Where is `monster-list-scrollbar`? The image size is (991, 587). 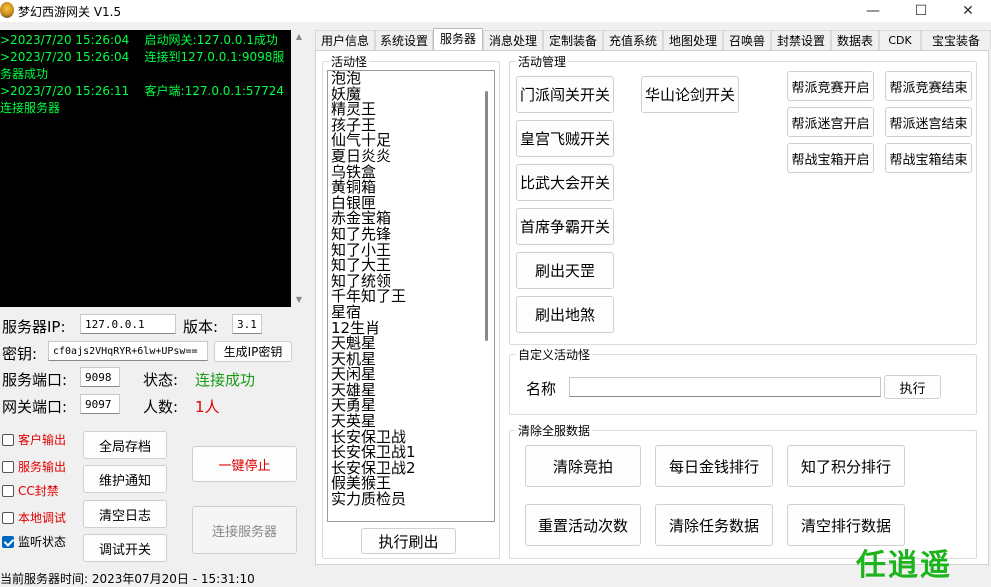
monster-list-scrollbar is located at coordinates (487, 296).